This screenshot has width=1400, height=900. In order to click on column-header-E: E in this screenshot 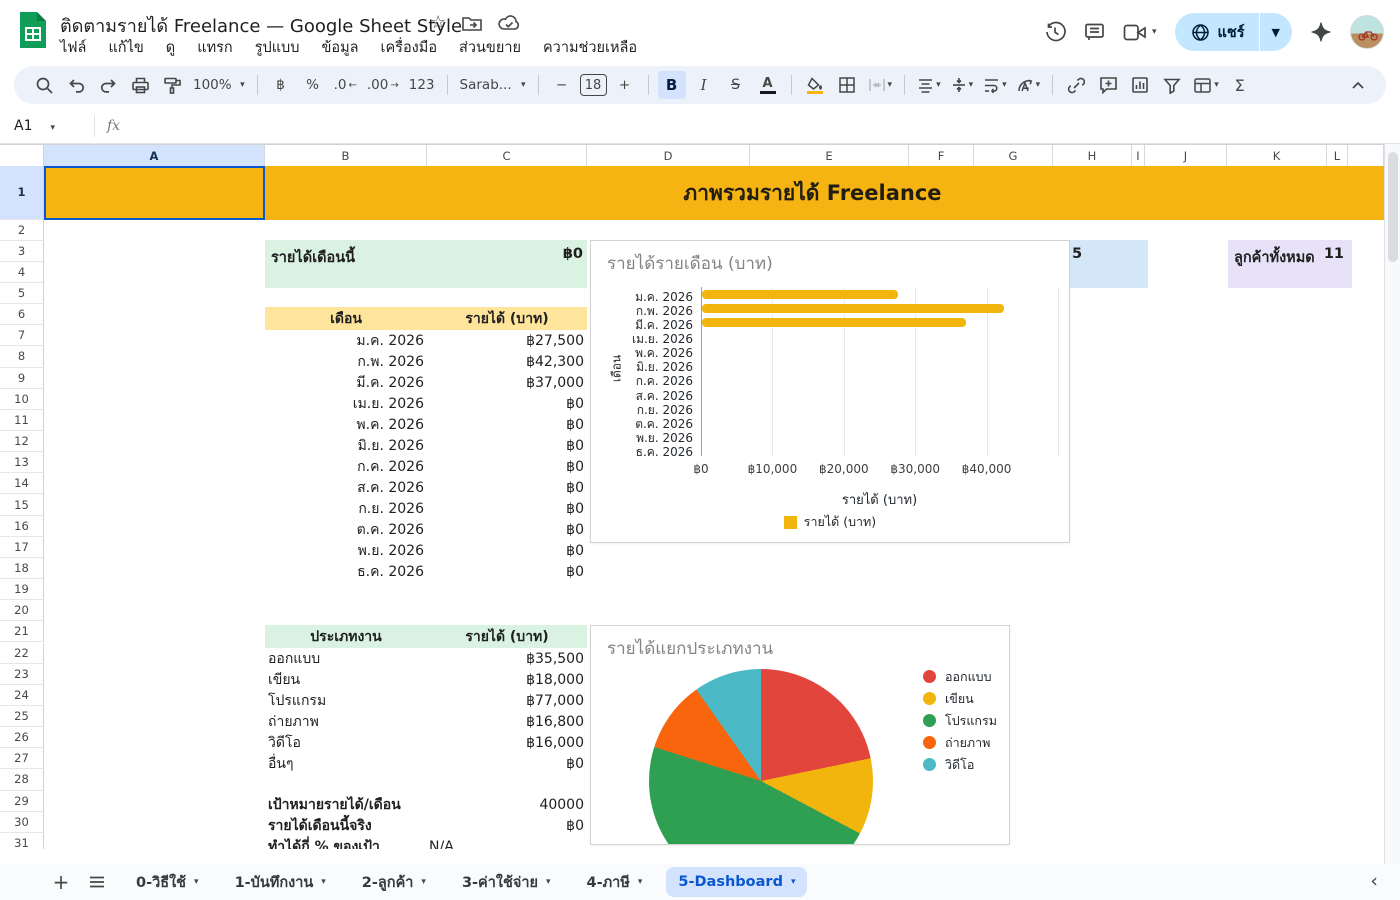, I will do `click(829, 155)`.